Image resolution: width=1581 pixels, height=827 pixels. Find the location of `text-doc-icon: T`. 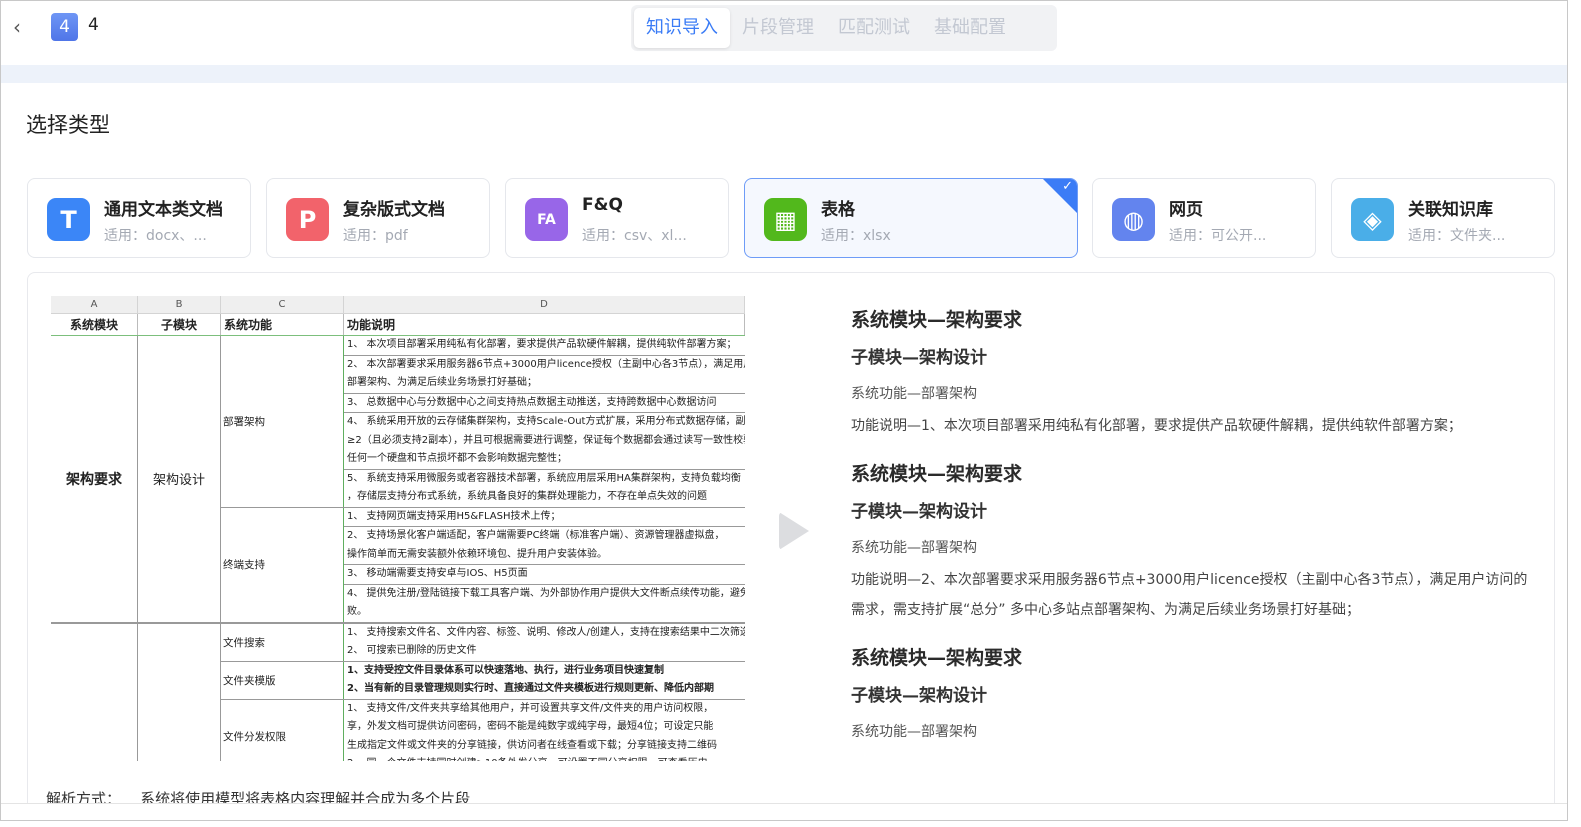

text-doc-icon: T is located at coordinates (68, 219).